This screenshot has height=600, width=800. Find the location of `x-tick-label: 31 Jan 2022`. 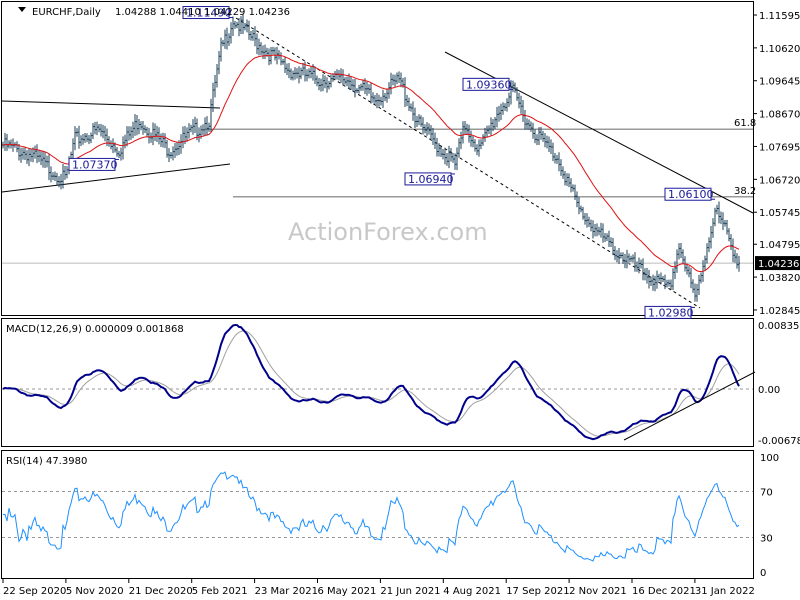

x-tick-label: 31 Jan 2022 is located at coordinates (725, 591).